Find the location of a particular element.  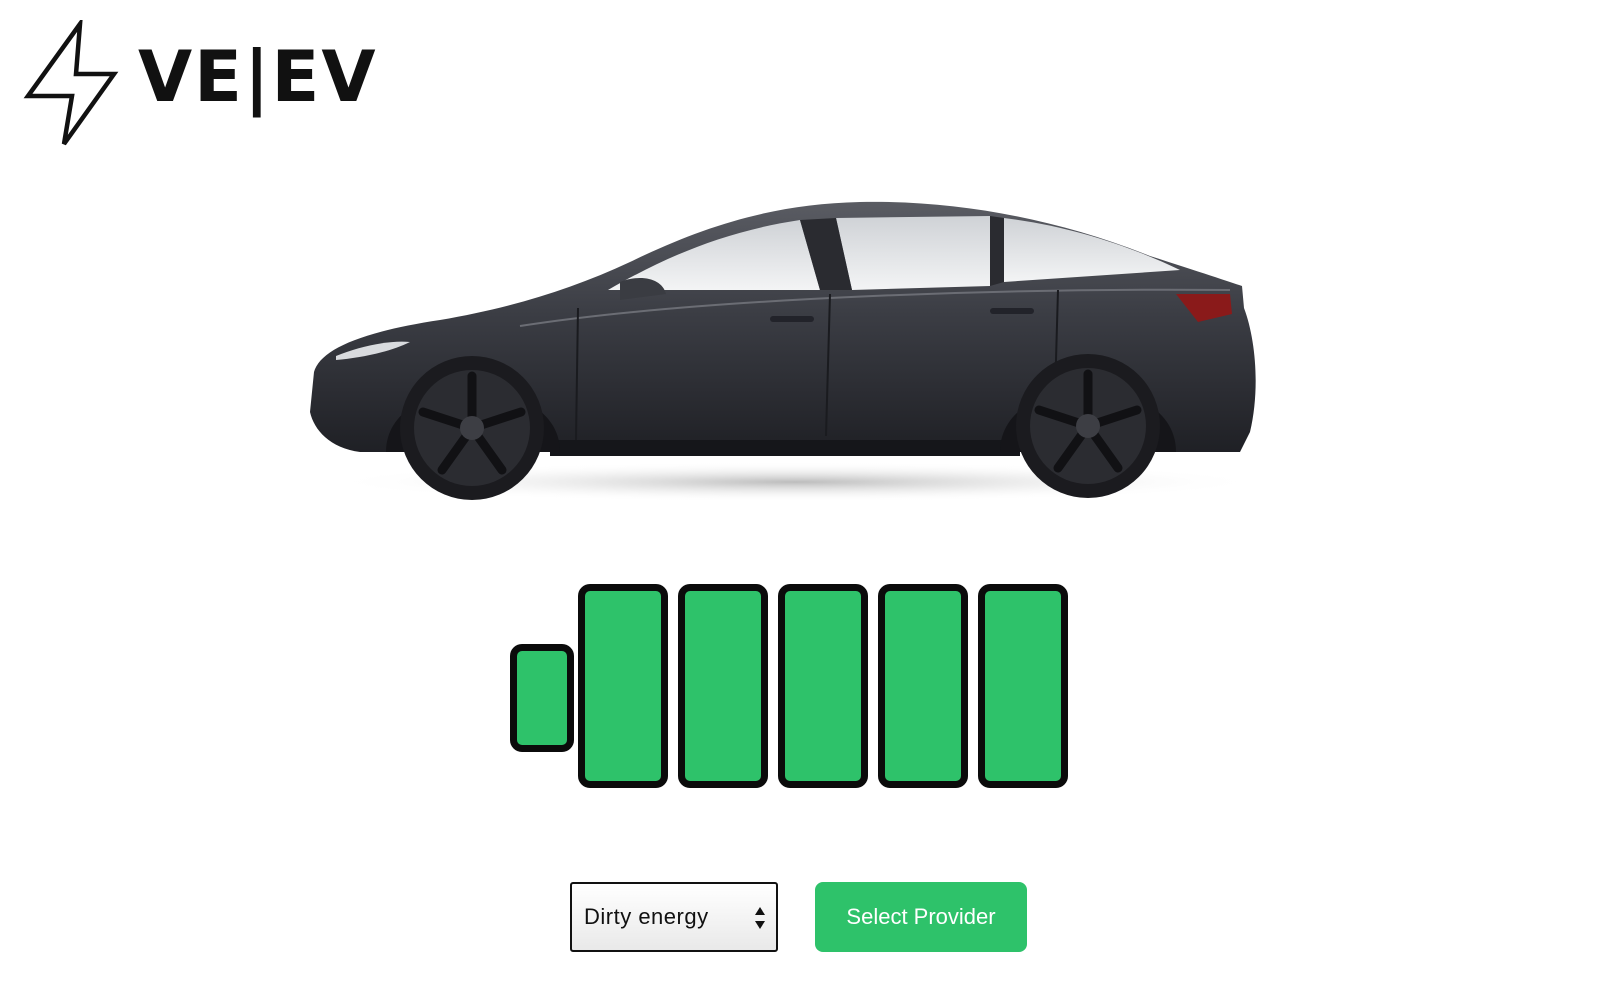

energy-type-select: Dirty energy is located at coordinates (674, 917).